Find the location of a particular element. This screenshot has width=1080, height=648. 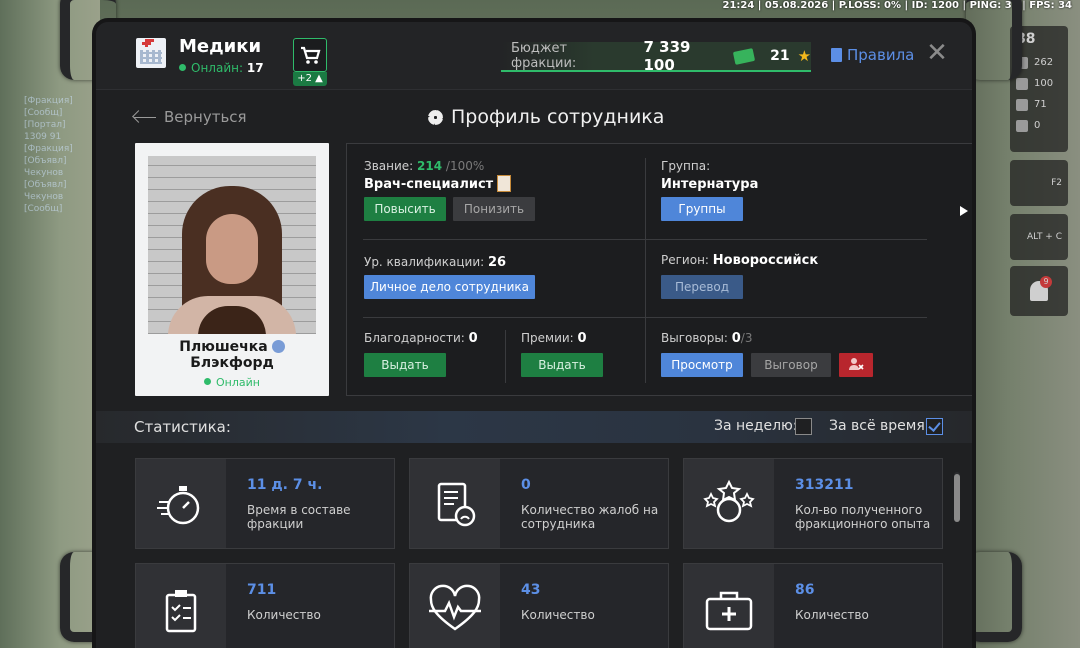

thanks-row: Благодарности: 0 is located at coordinates (421, 338).